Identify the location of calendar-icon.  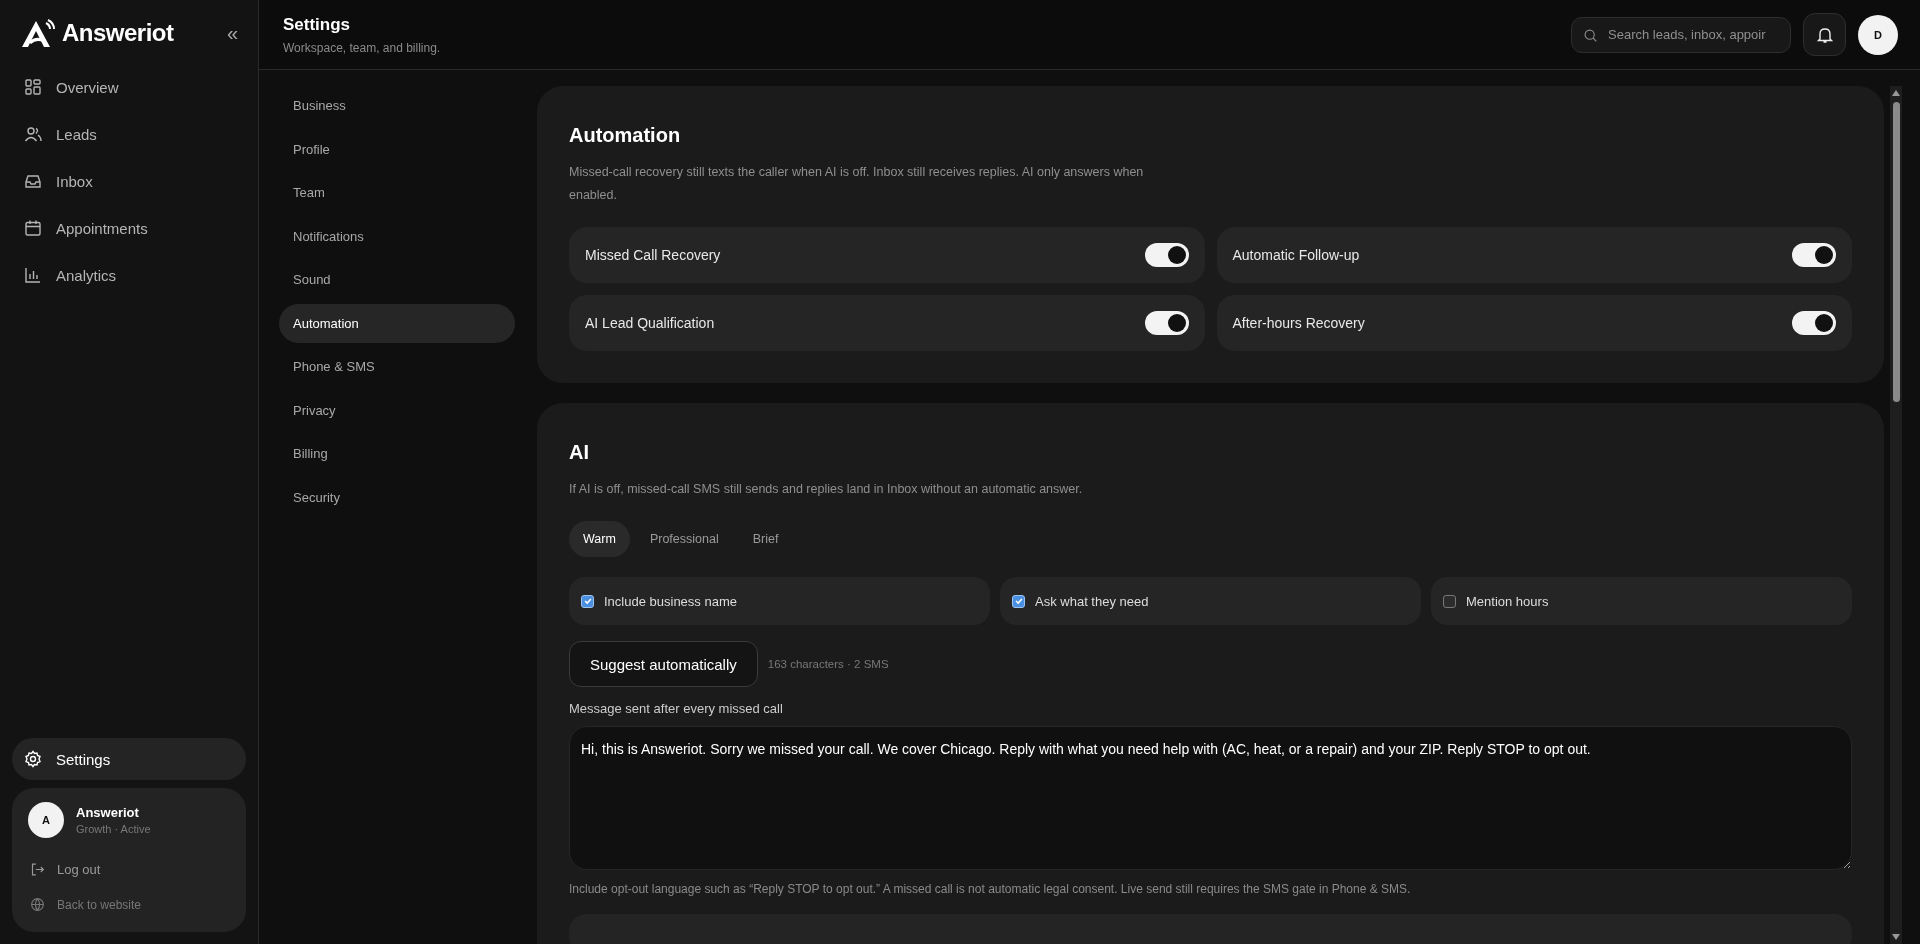
(33, 228).